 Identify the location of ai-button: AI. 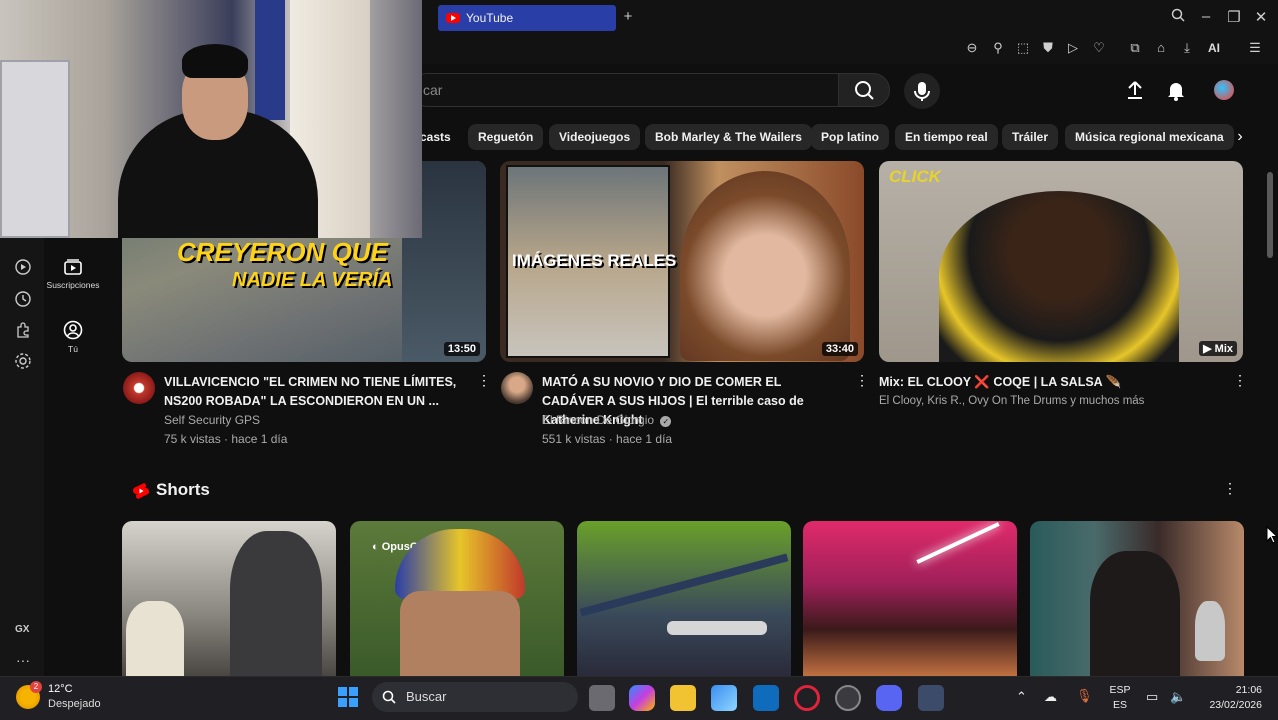
(1214, 48).